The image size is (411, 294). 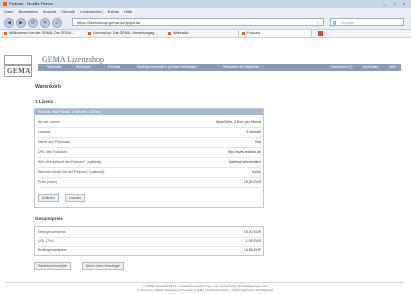 I want to click on logo-bar, so click(x=18, y=65).